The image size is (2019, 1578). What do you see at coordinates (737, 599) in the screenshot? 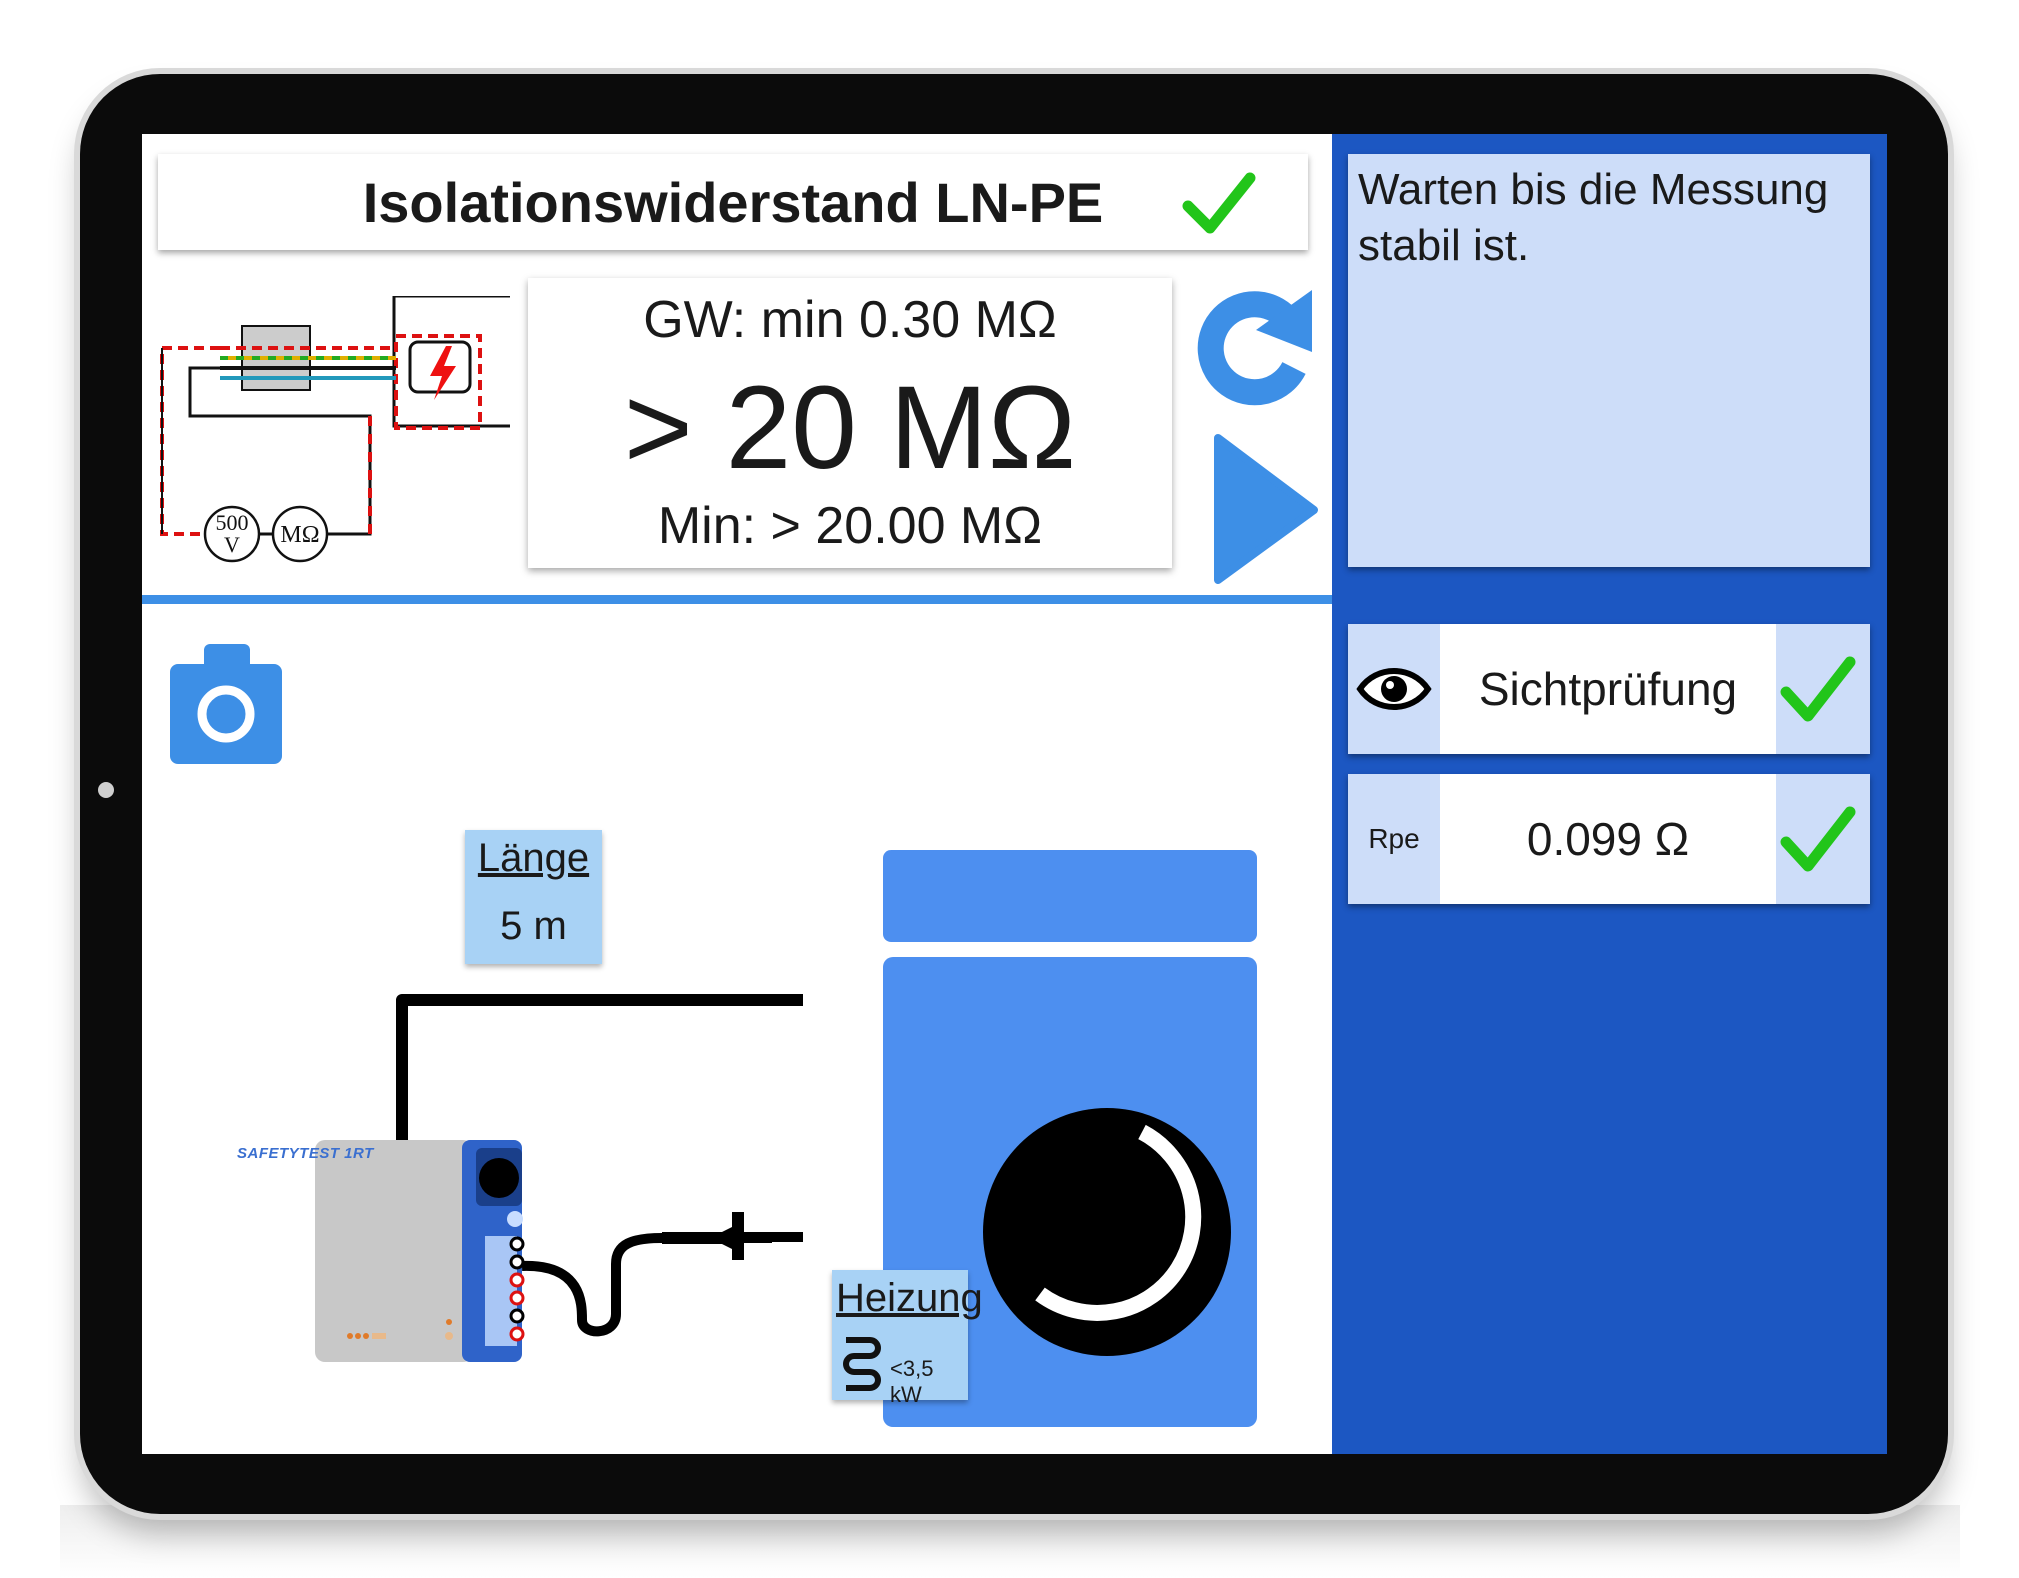
I see `section-divider` at bounding box center [737, 599].